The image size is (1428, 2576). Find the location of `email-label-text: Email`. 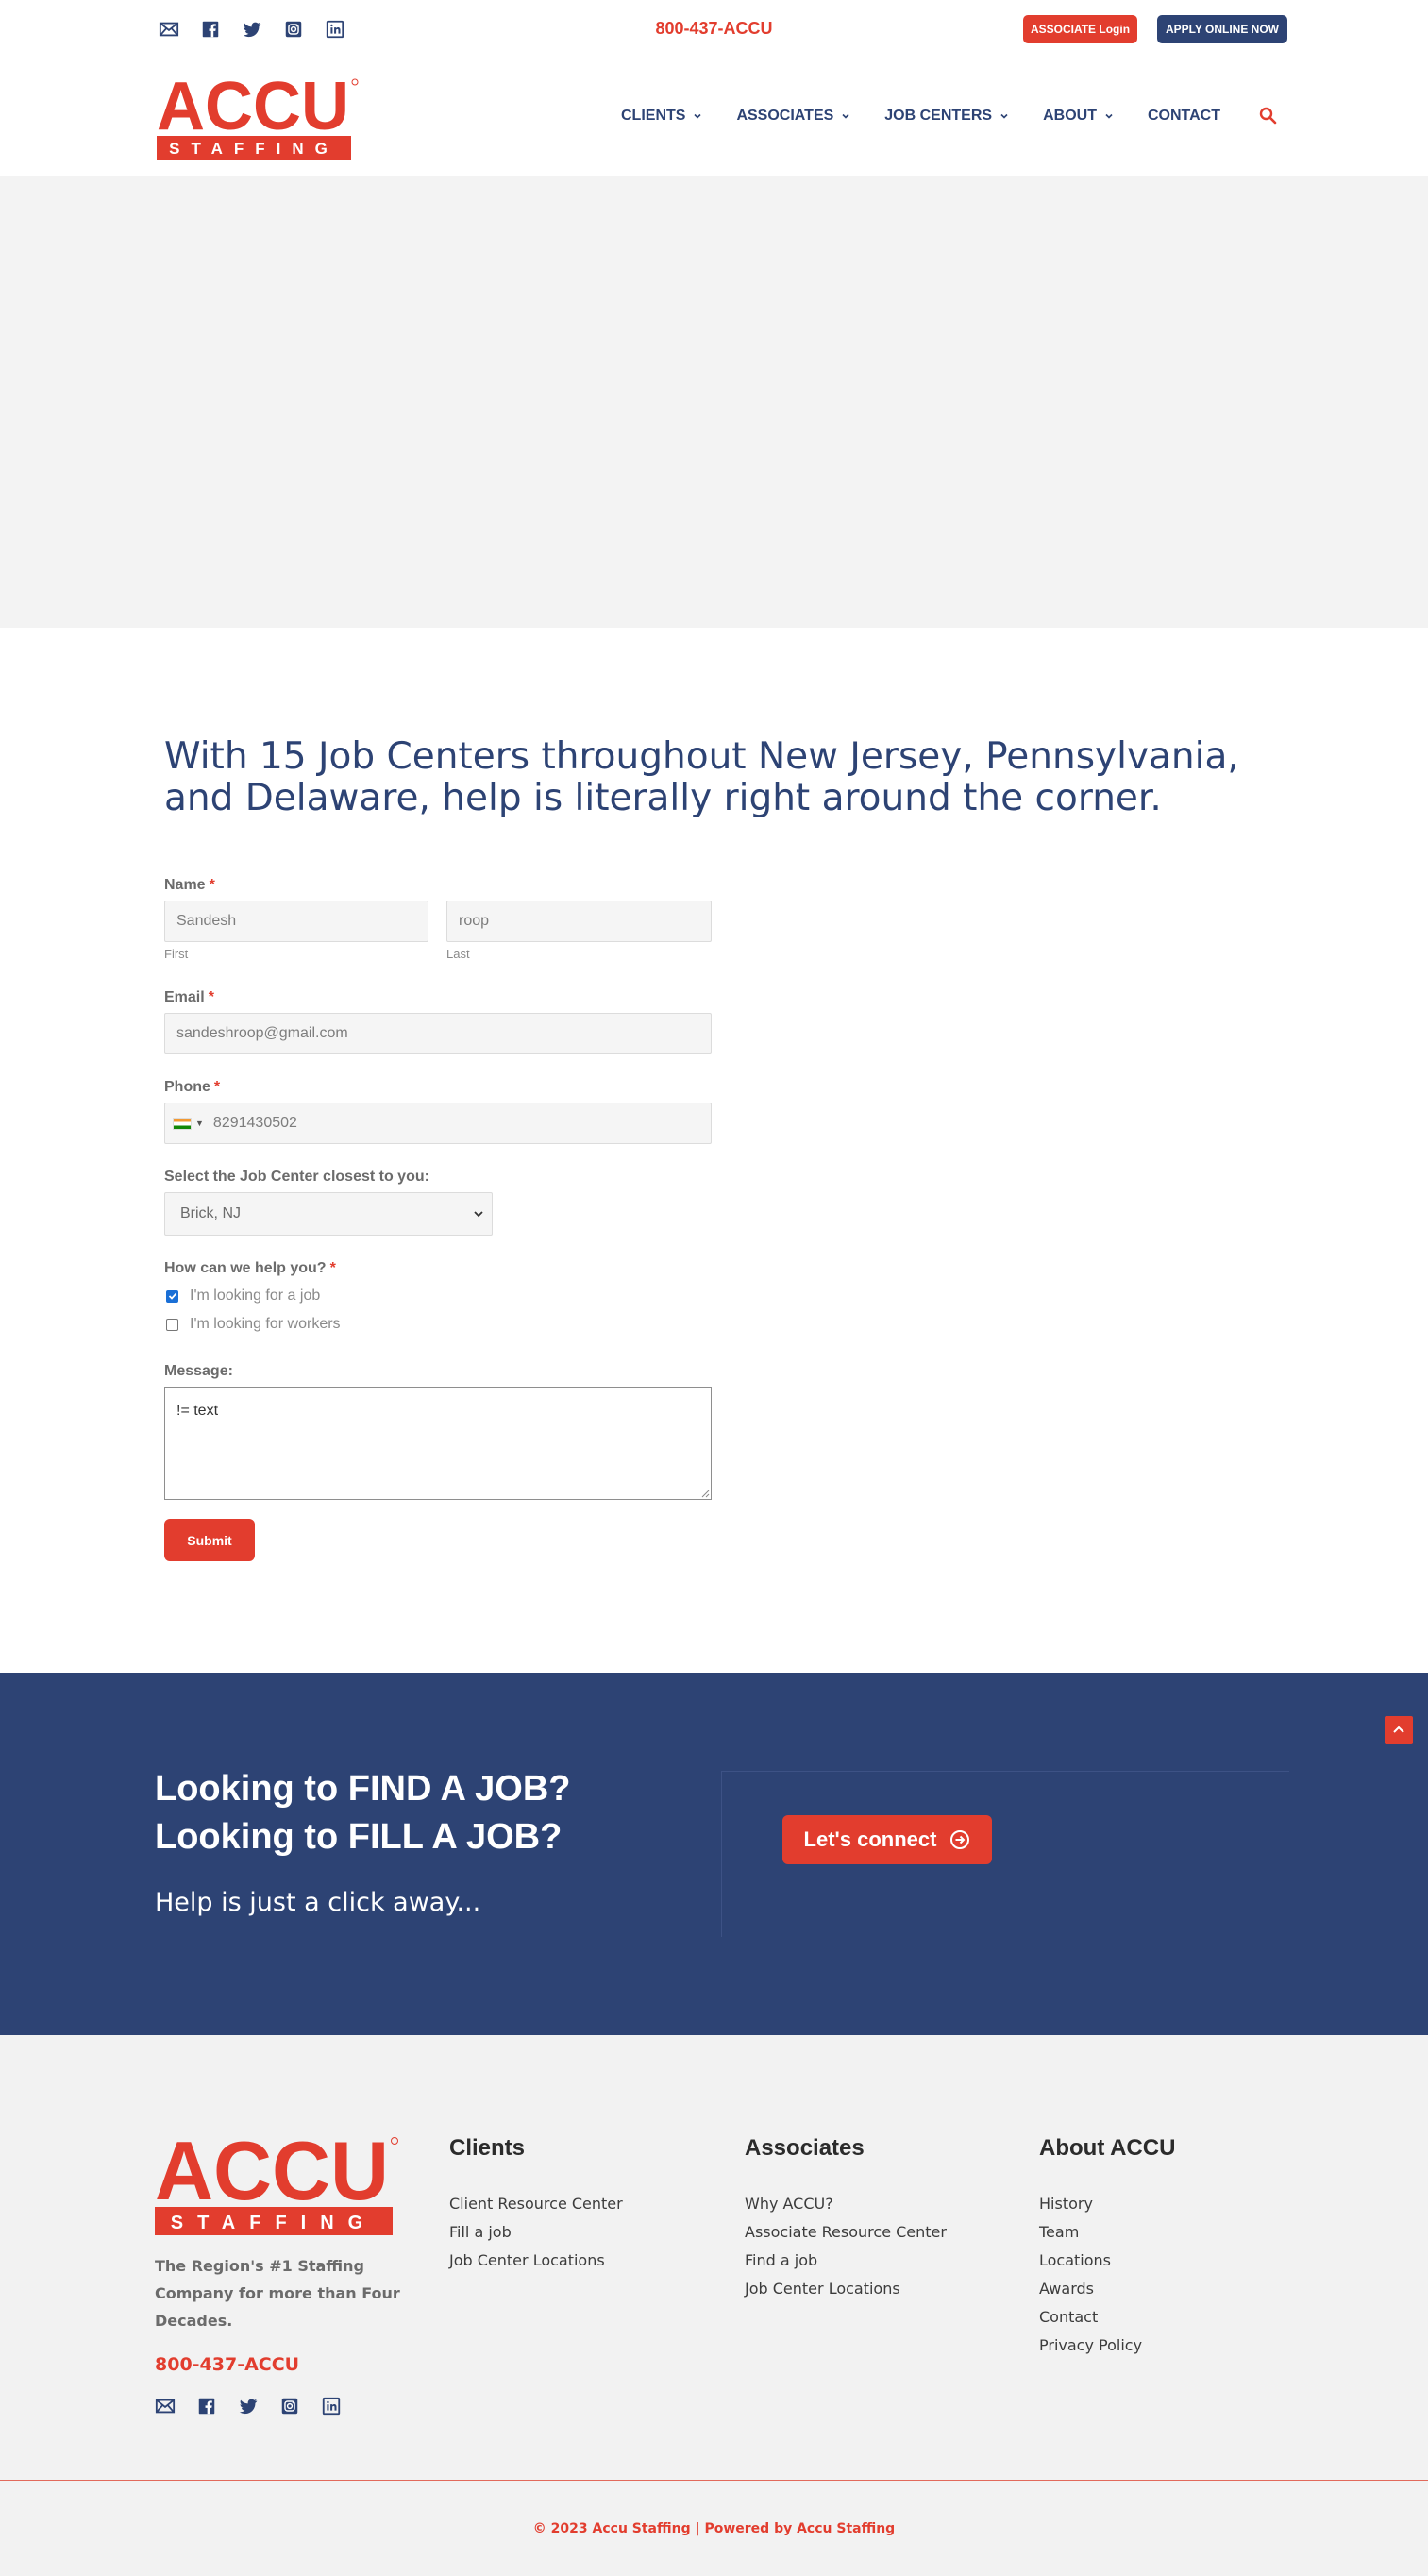

email-label-text: Email is located at coordinates (184, 997).